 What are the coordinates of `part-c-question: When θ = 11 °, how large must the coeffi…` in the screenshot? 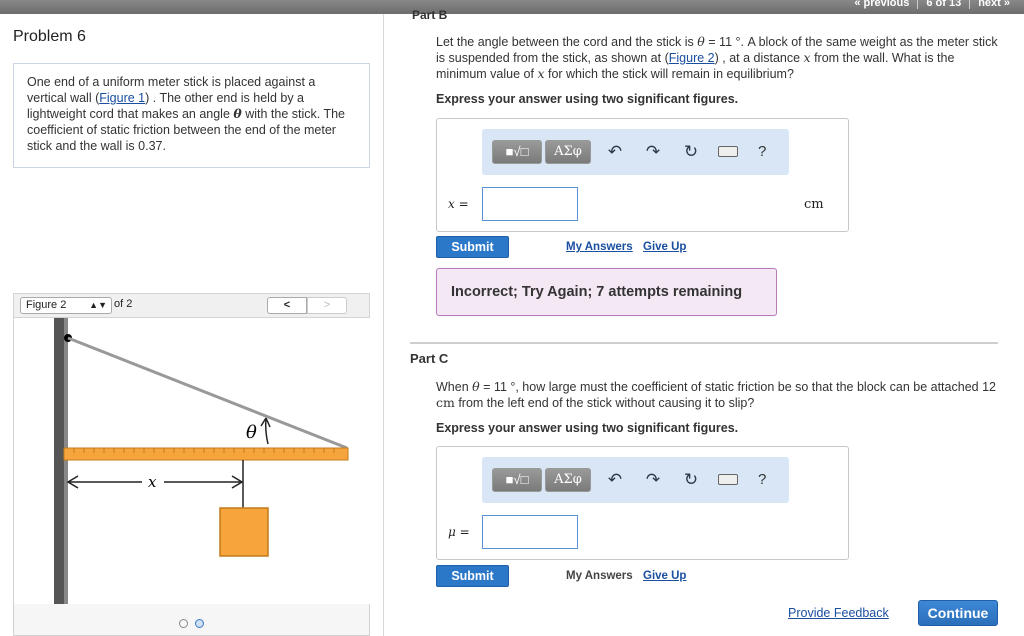 It's located at (716, 394).